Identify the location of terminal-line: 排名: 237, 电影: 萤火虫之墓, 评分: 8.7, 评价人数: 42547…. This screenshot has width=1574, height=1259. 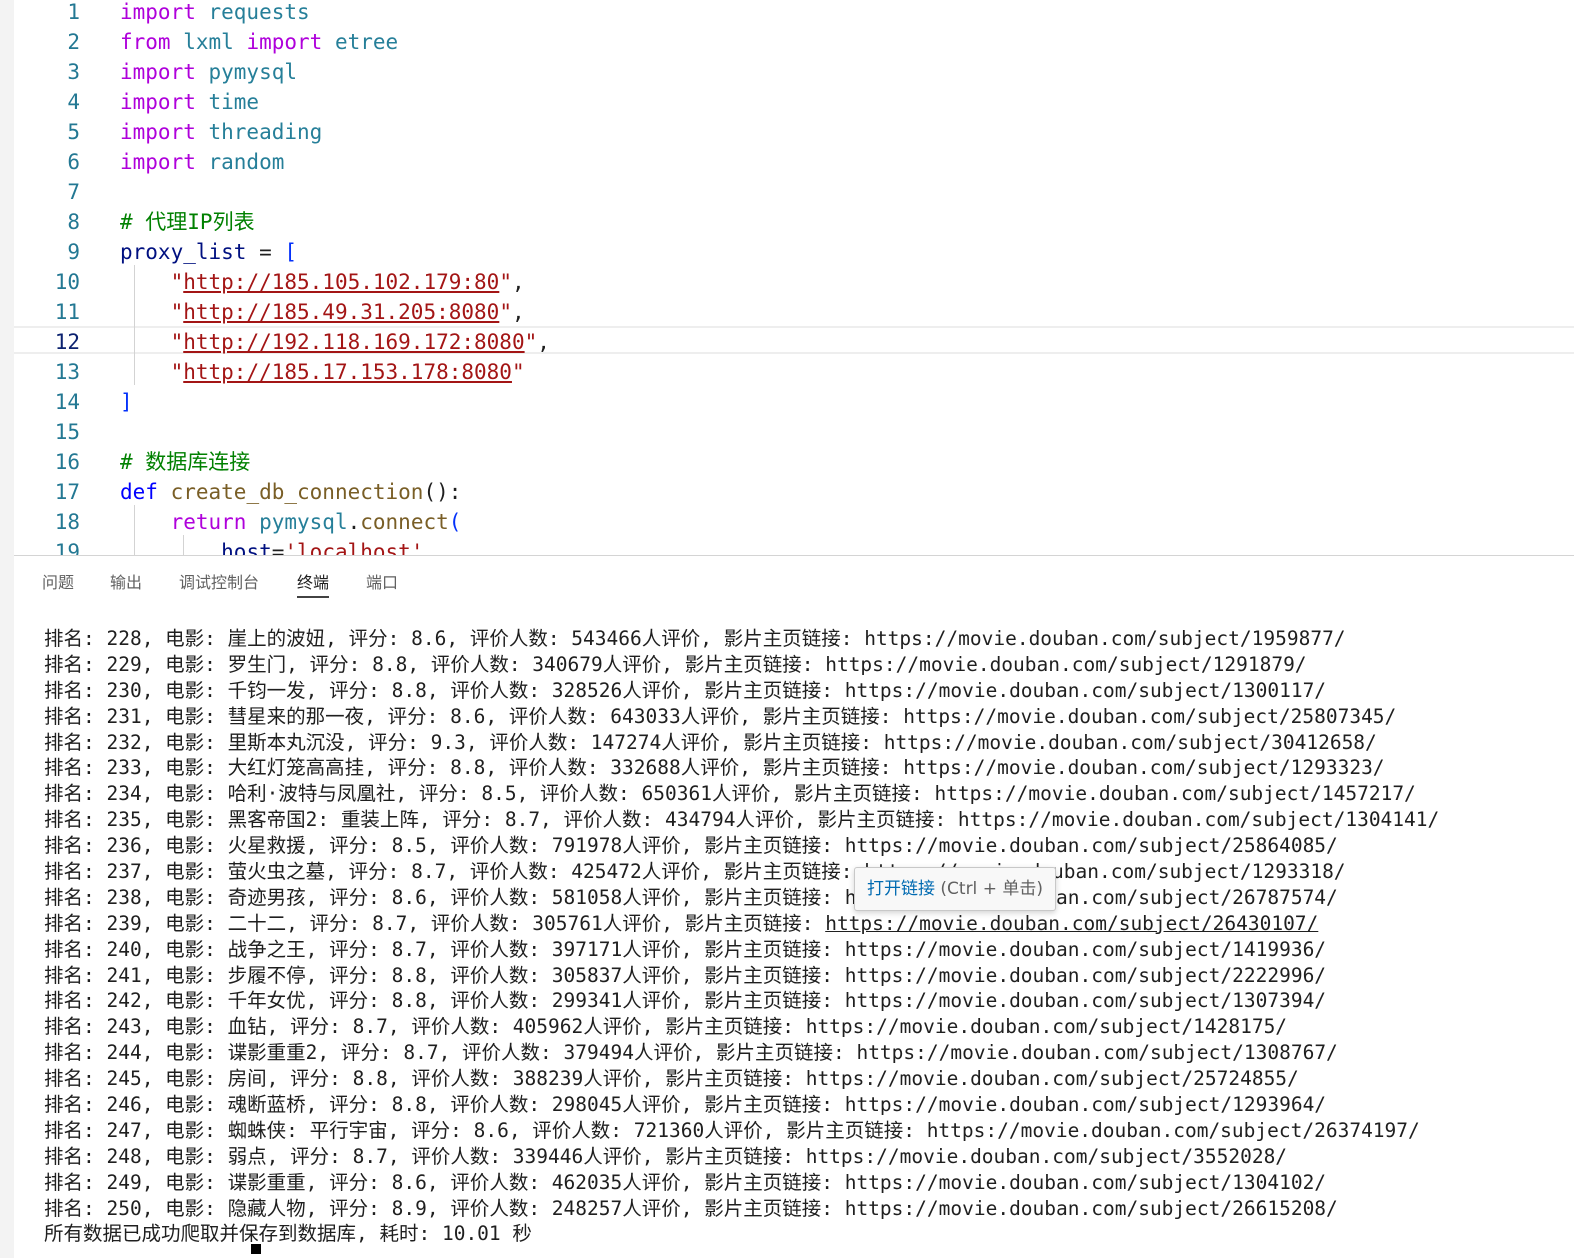
(695, 872).